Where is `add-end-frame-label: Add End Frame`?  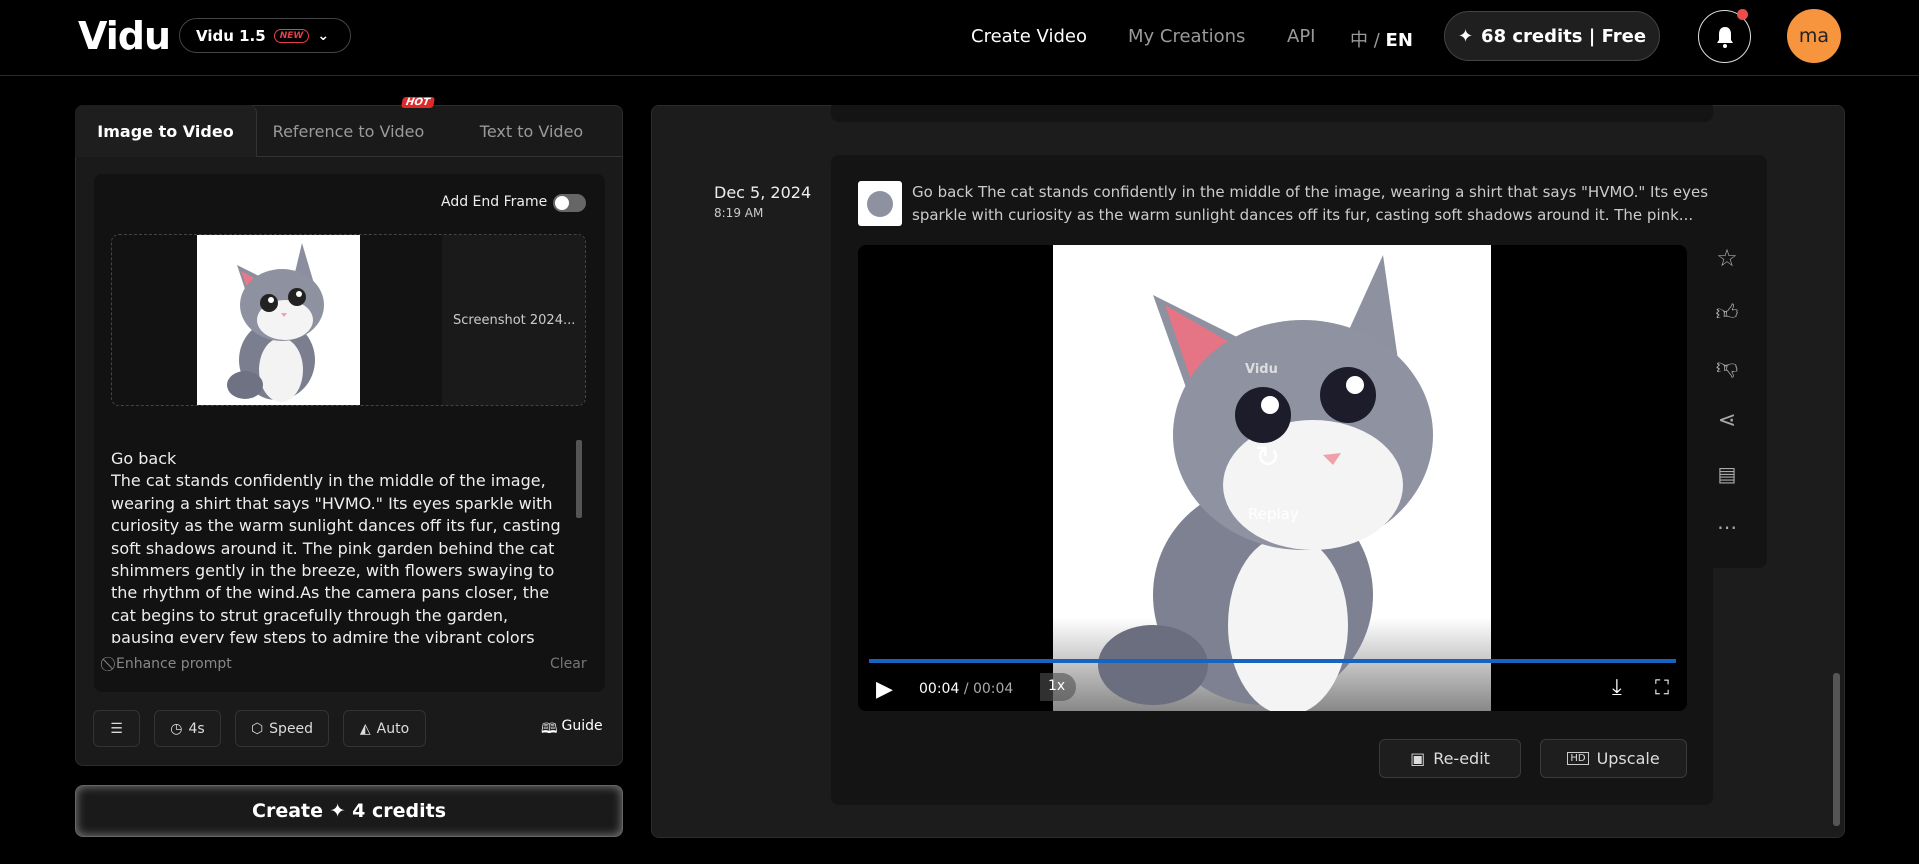 add-end-frame-label: Add End Frame is located at coordinates (494, 202).